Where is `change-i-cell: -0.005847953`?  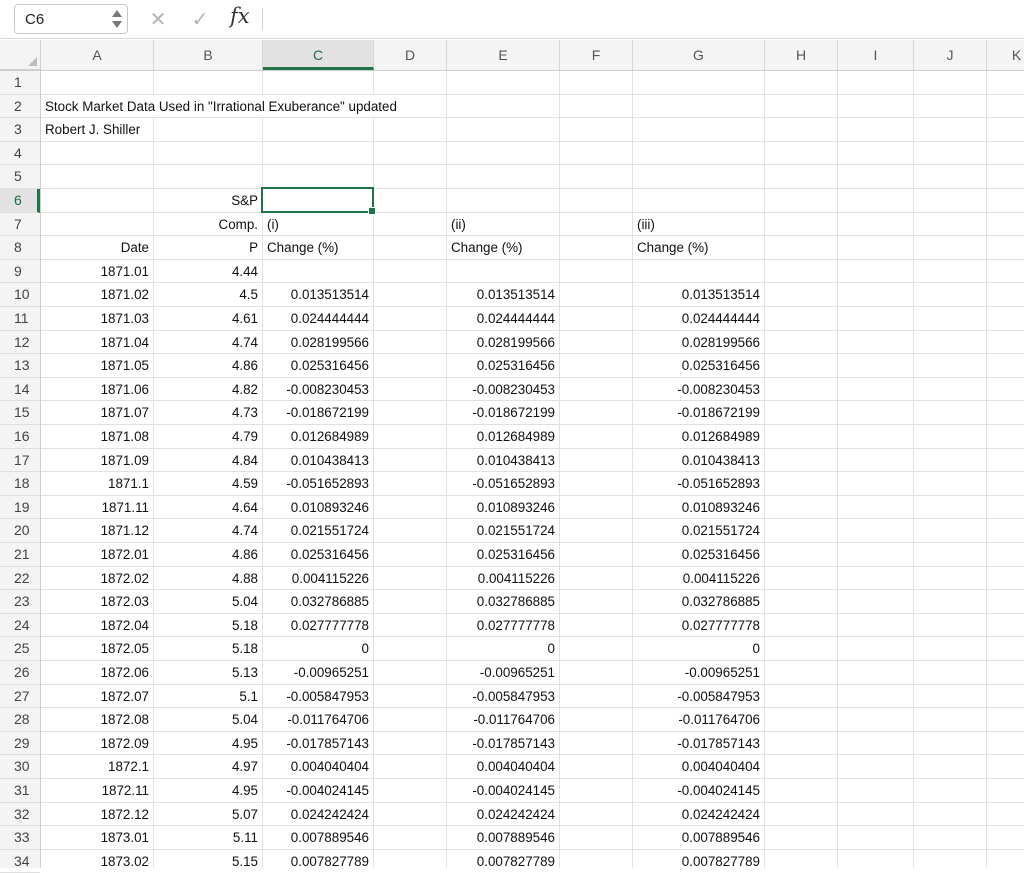 change-i-cell: -0.005847953 is located at coordinates (316, 696).